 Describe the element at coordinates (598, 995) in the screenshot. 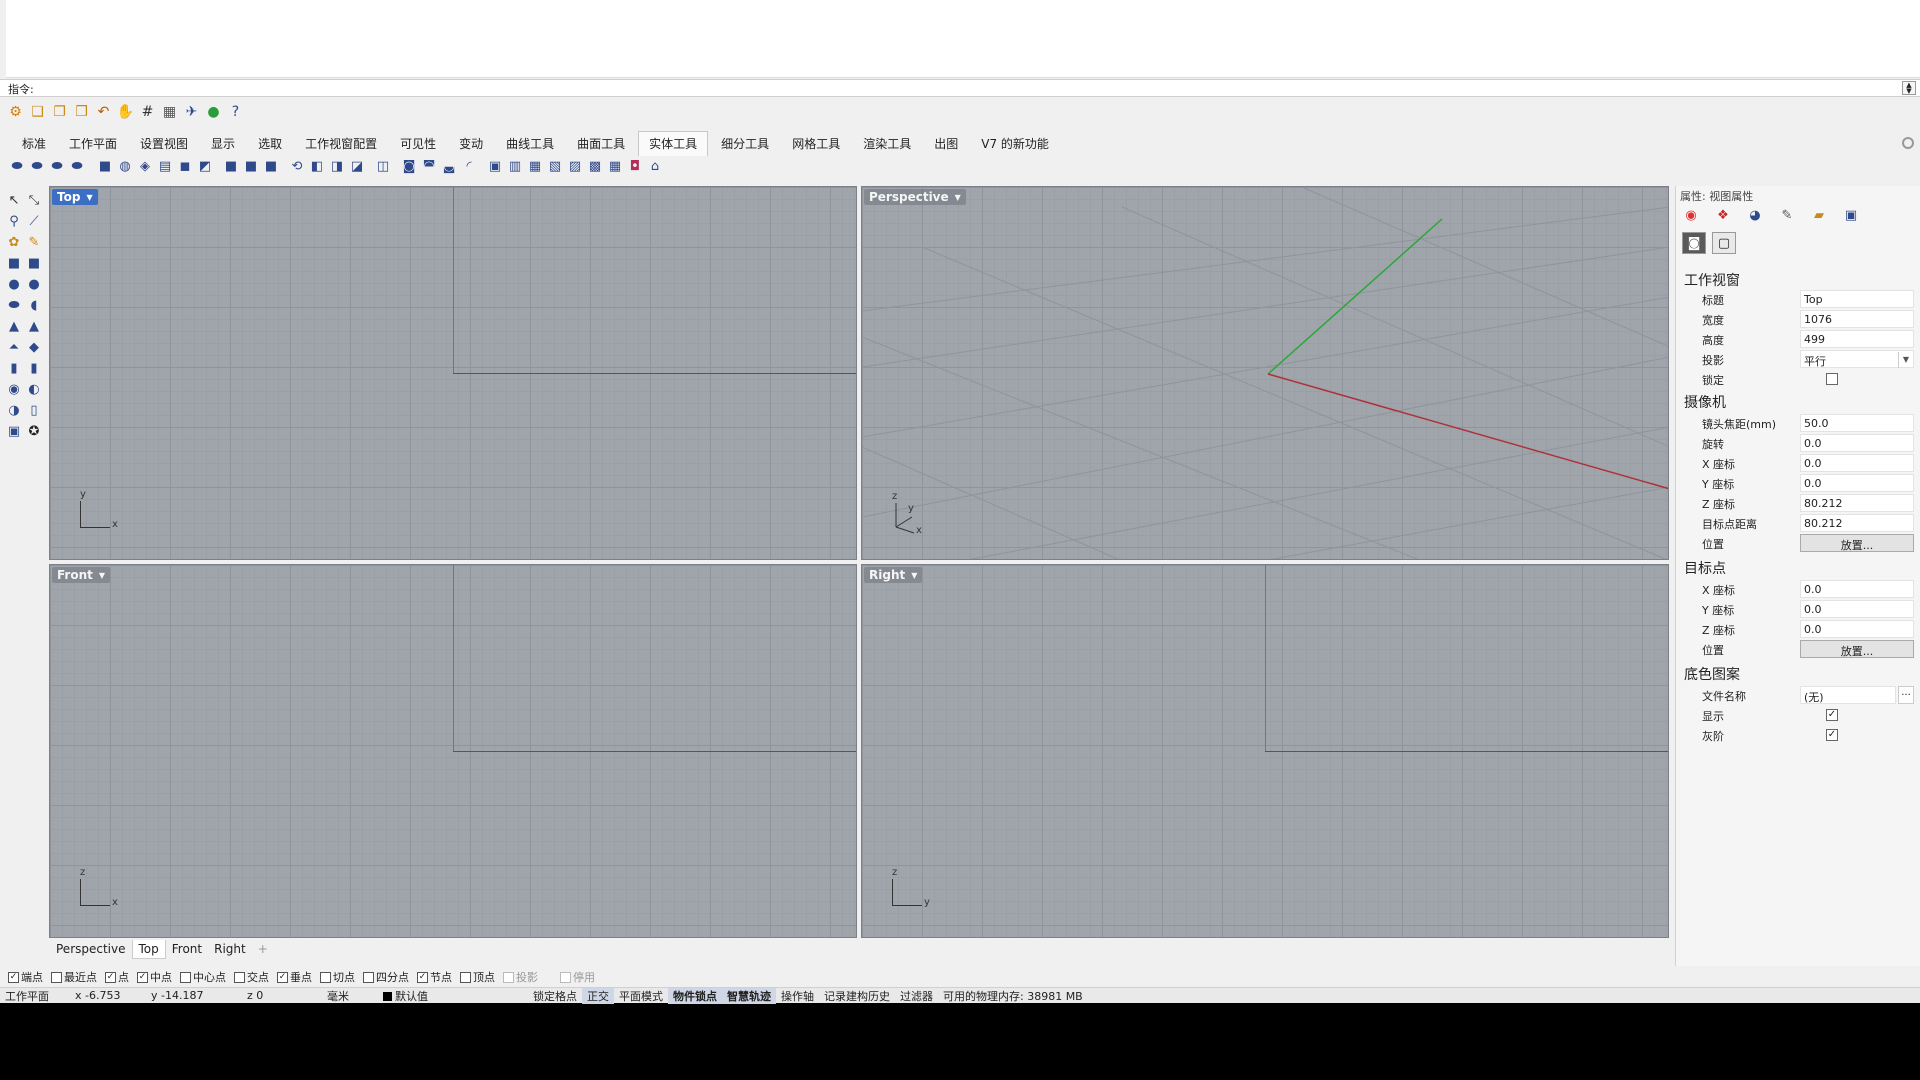

I see `ortho-toggle: 正交` at that location.